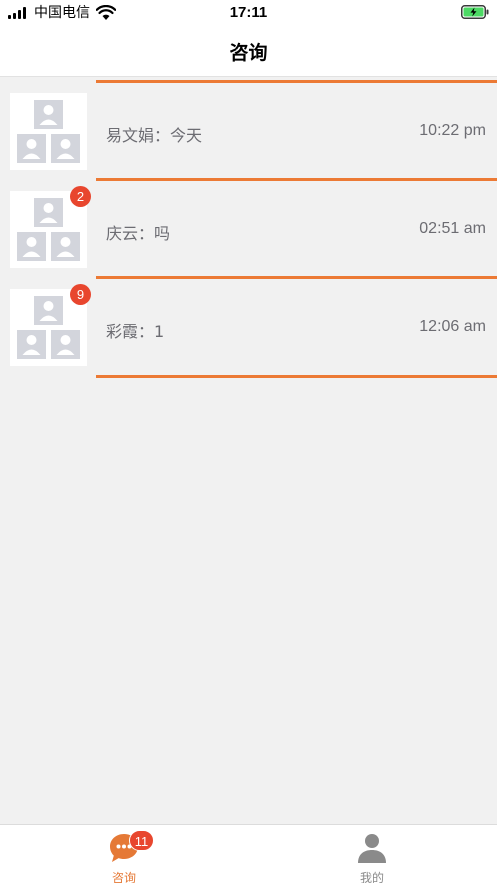 This screenshot has width=497, height=883. I want to click on conversation-row: 易文娟：今天 10:22 pm, so click(248, 126).